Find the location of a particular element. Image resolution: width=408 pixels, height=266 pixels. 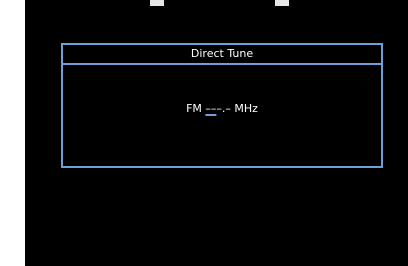

dialog-title: Direct Tune is located at coordinates (222, 55).